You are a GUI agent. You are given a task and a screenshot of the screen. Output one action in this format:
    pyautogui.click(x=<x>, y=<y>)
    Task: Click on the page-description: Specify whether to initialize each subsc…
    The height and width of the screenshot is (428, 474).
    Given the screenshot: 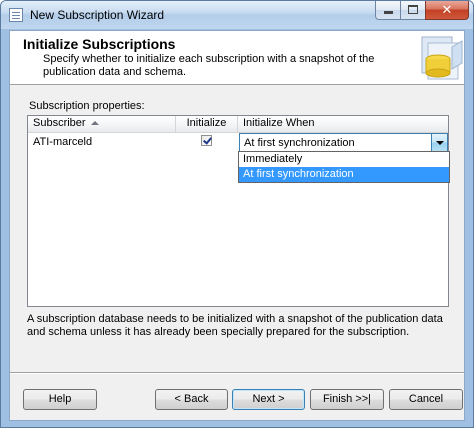 What is the action you would take?
    pyautogui.click(x=209, y=65)
    